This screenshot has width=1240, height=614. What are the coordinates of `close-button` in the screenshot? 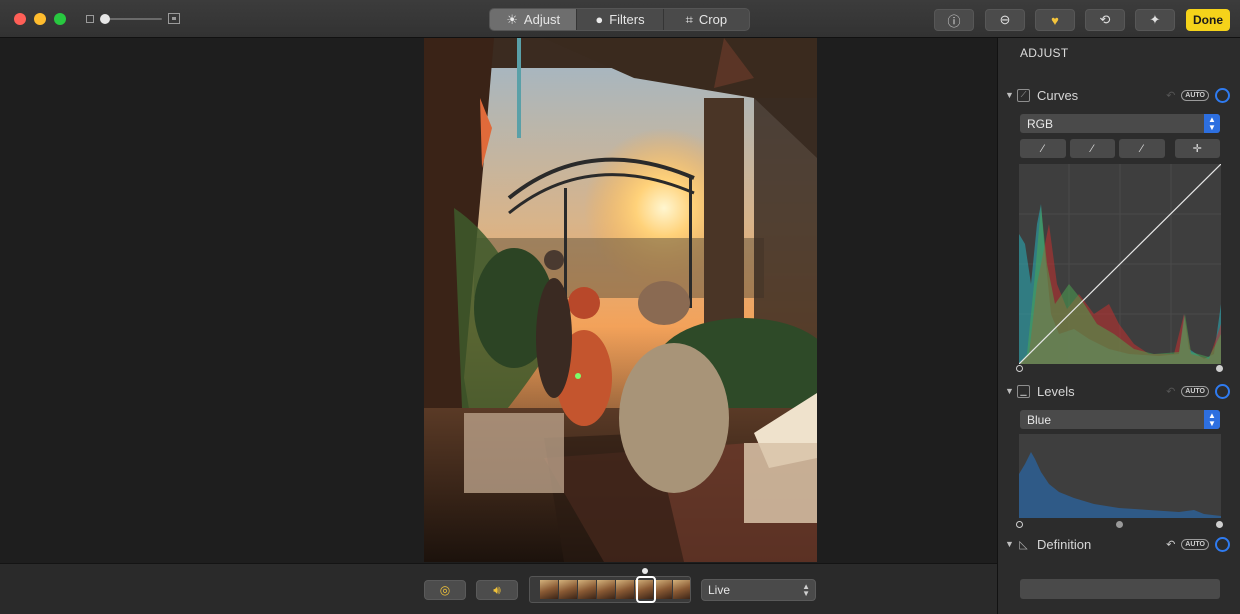 It's located at (20, 19).